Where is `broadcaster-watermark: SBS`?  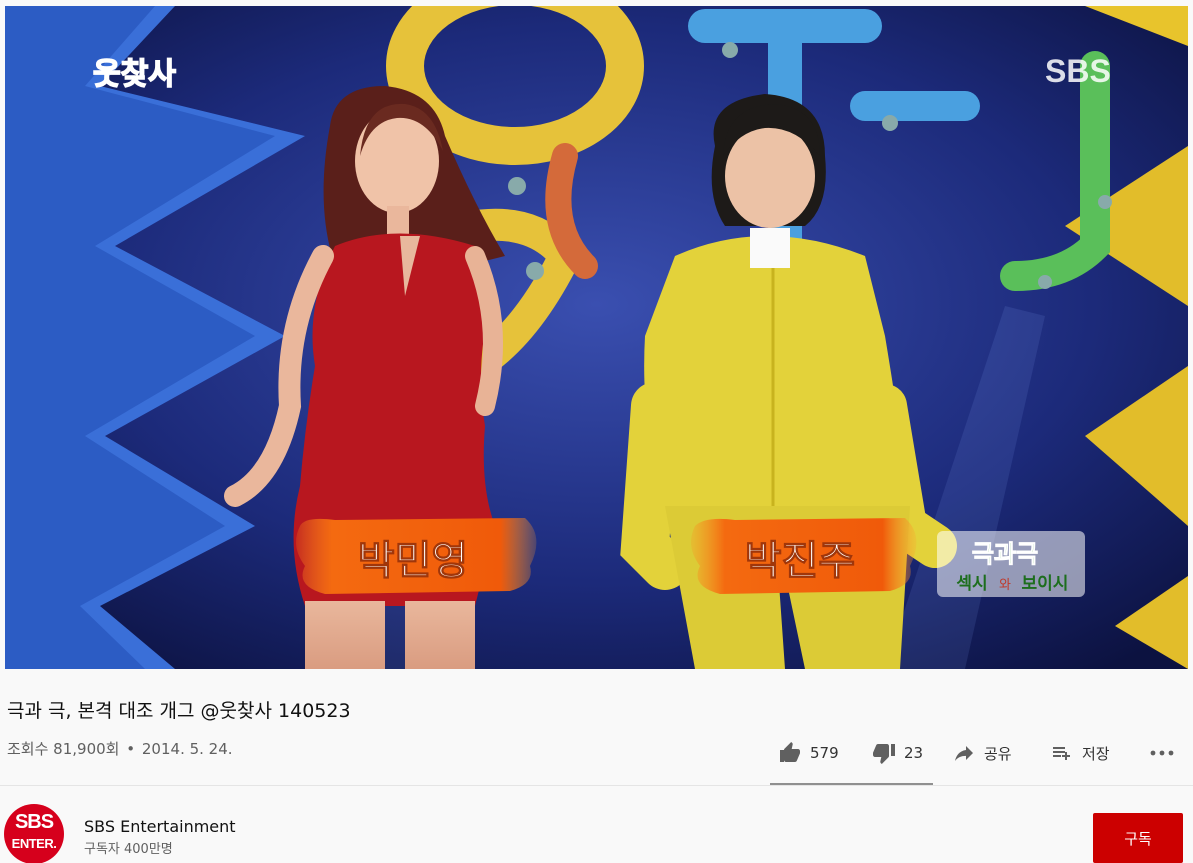
broadcaster-watermark: SBS is located at coordinates (1078, 71).